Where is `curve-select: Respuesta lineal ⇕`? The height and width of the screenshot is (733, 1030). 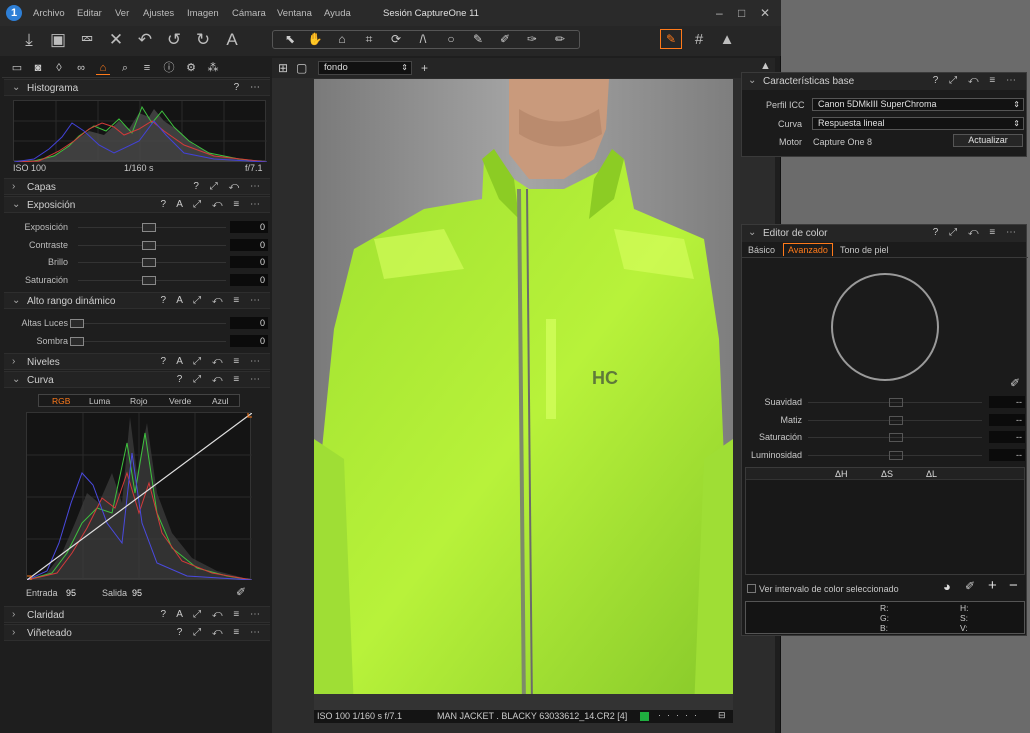 curve-select: Respuesta lineal ⇕ is located at coordinates (918, 123).